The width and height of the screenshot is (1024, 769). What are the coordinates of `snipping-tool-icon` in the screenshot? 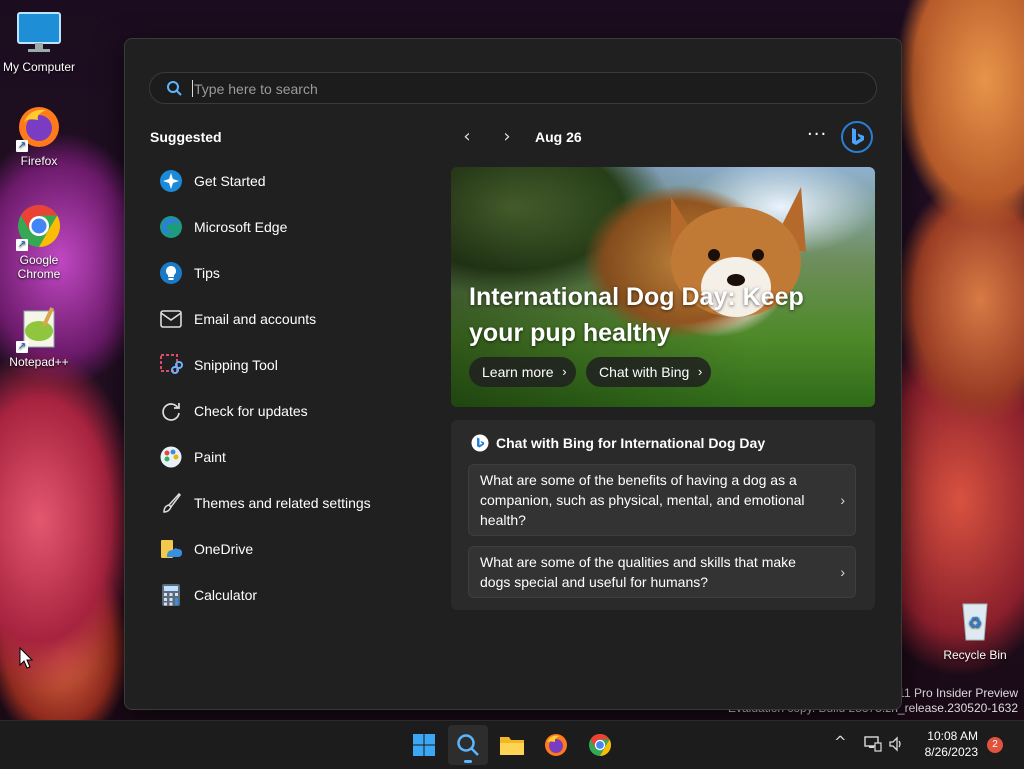 It's located at (171, 365).